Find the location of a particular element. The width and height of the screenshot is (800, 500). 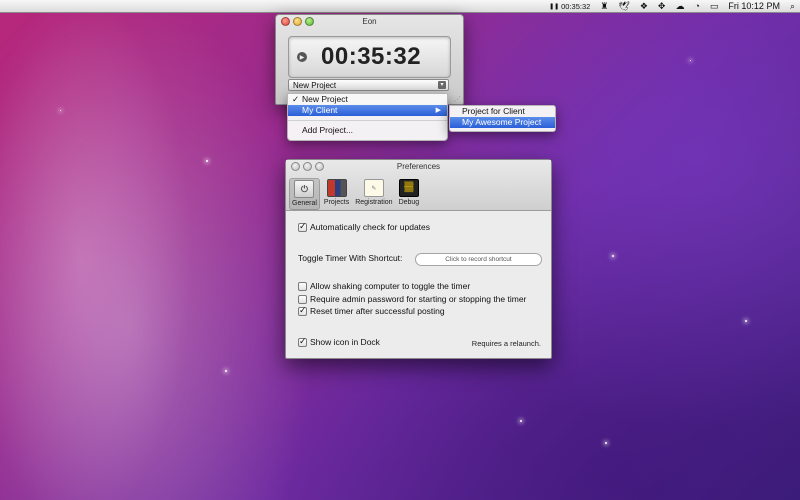

timer-text: 00:35:32 is located at coordinates (371, 56).